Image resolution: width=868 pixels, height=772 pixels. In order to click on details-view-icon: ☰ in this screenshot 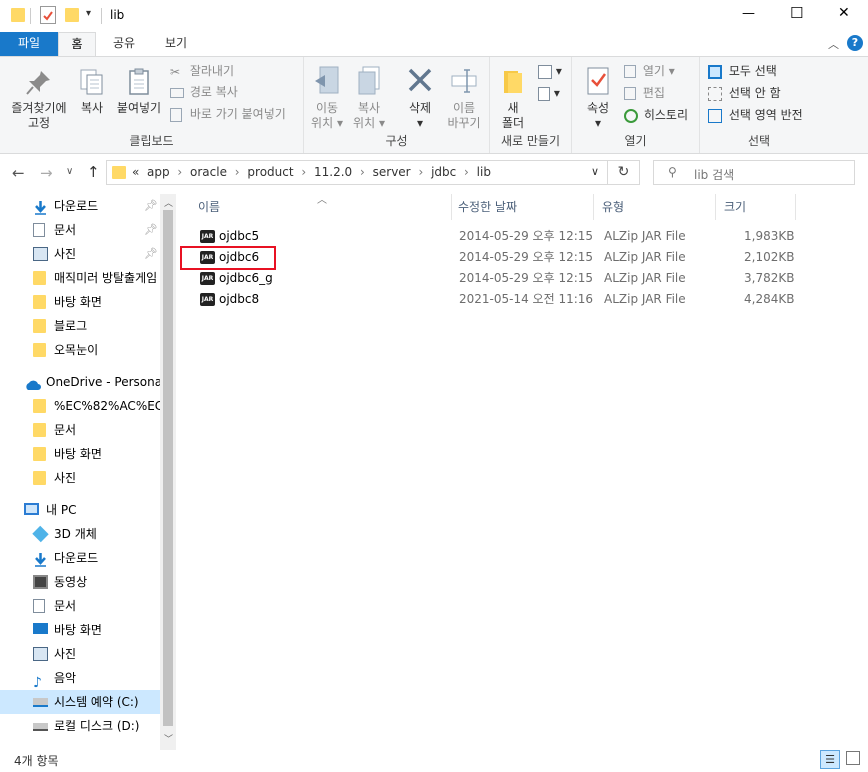, I will do `click(830, 759)`.